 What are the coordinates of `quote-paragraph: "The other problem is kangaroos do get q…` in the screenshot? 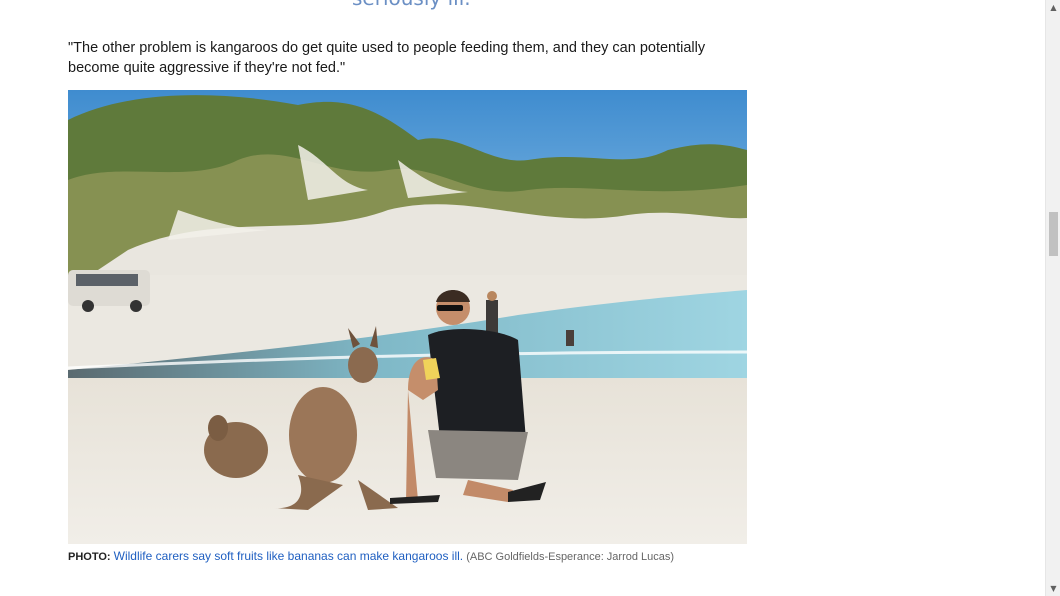 It's located at (387, 58).